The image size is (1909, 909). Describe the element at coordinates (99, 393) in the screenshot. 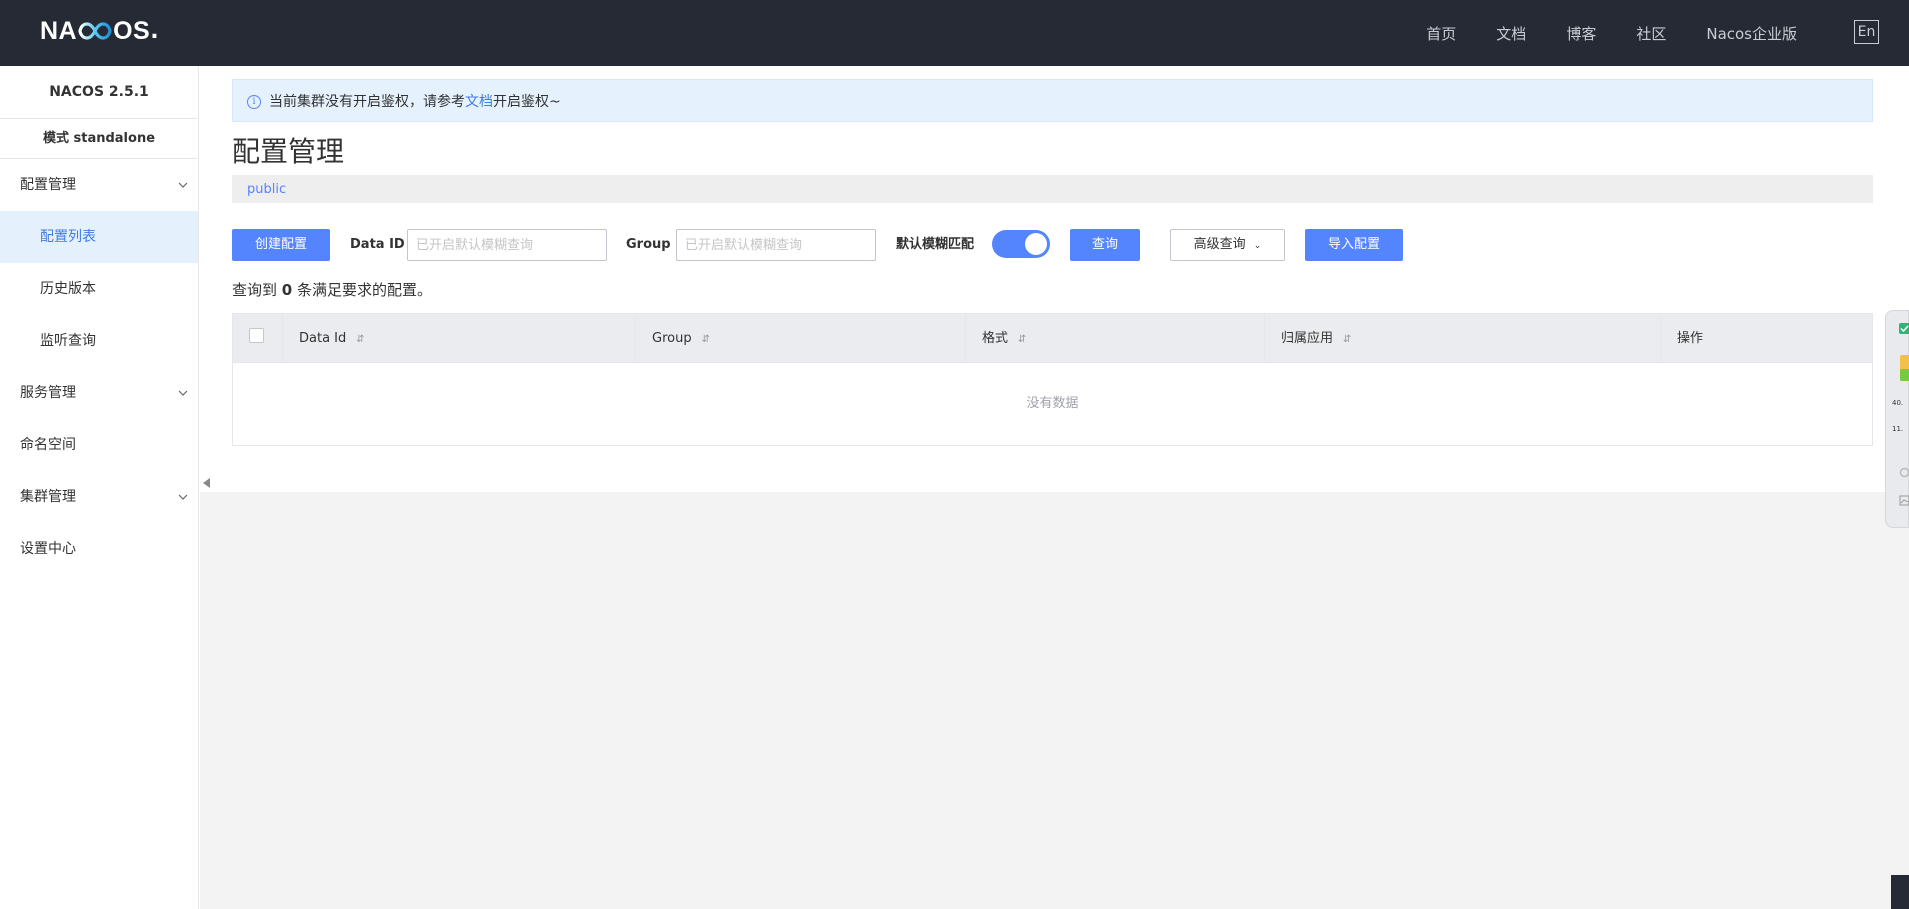

I see `sidebar-item-service-management: 服务管理` at that location.